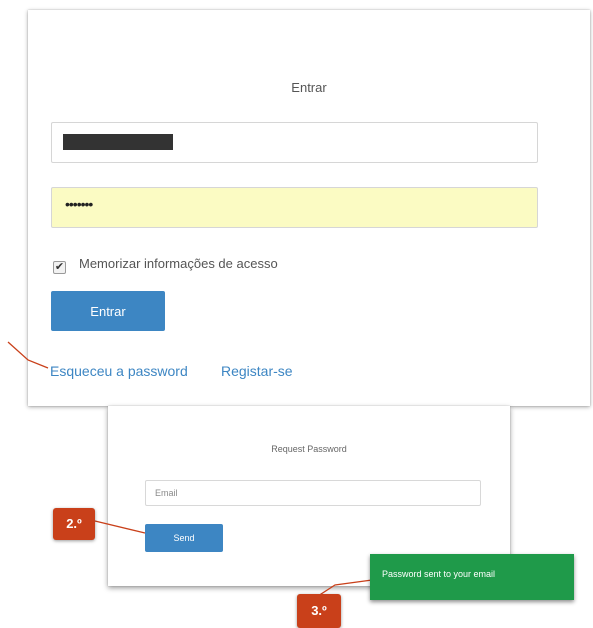 This screenshot has height=628, width=593. Describe the element at coordinates (294, 142) in the screenshot. I see `username-field` at that location.